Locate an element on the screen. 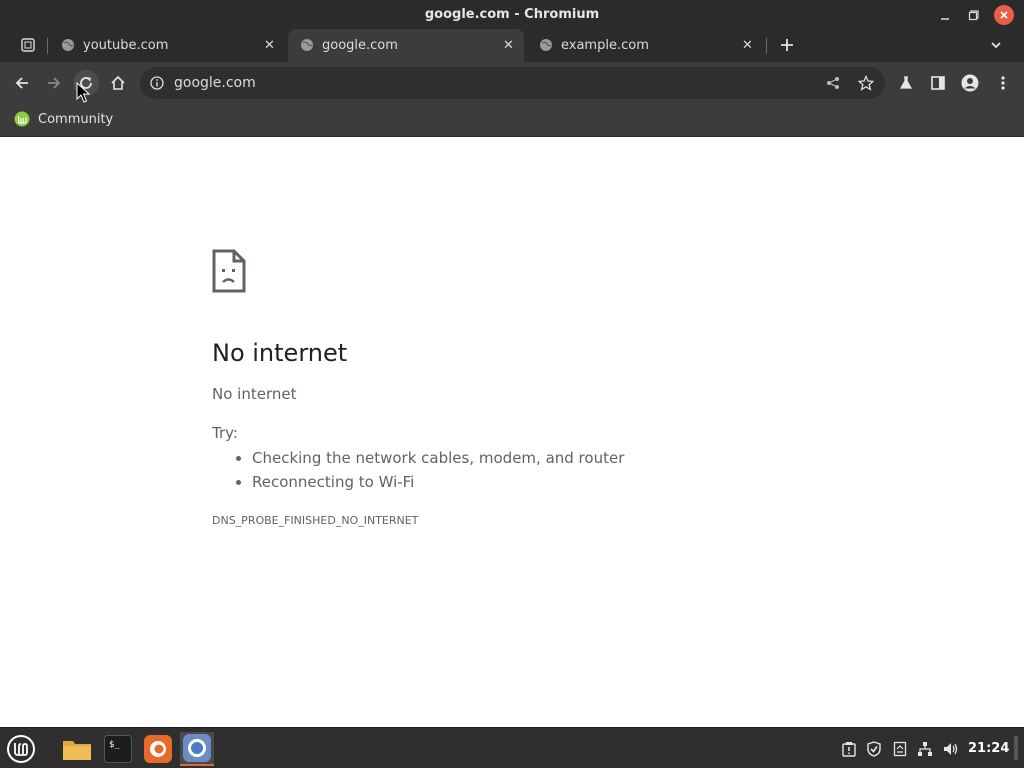  linux-mint-icon is located at coordinates (22, 119).